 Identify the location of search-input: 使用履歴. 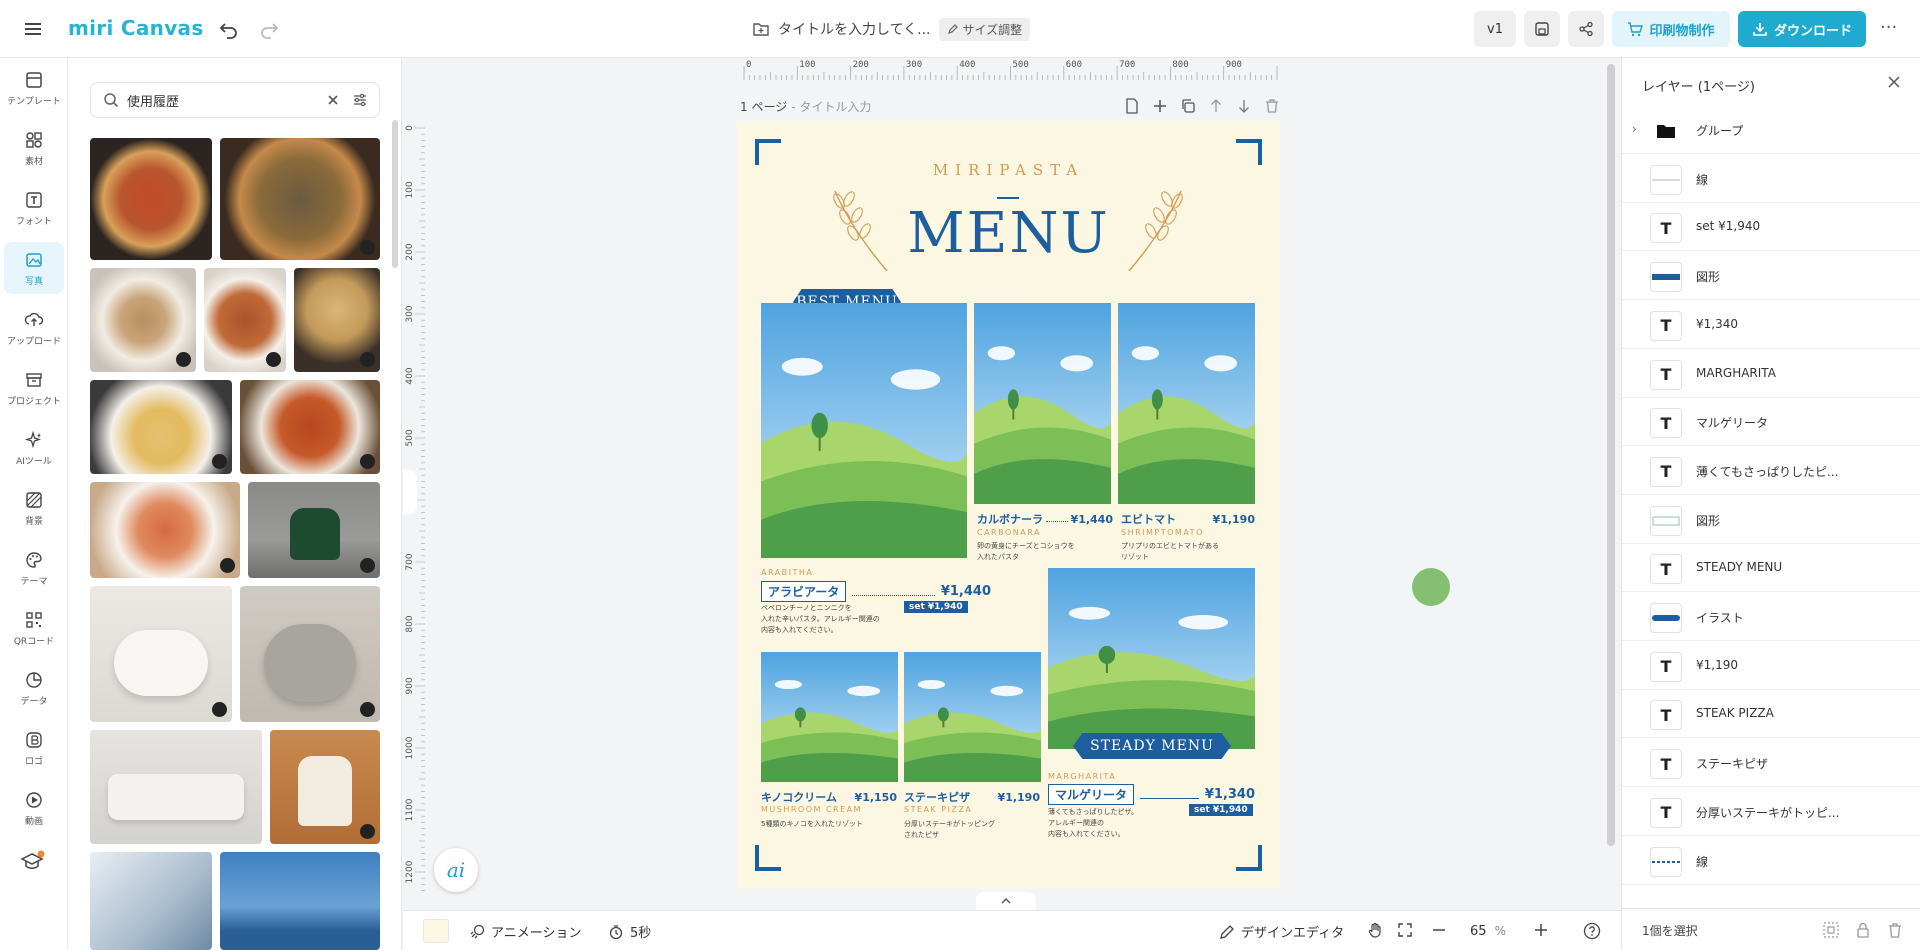
(227, 100).